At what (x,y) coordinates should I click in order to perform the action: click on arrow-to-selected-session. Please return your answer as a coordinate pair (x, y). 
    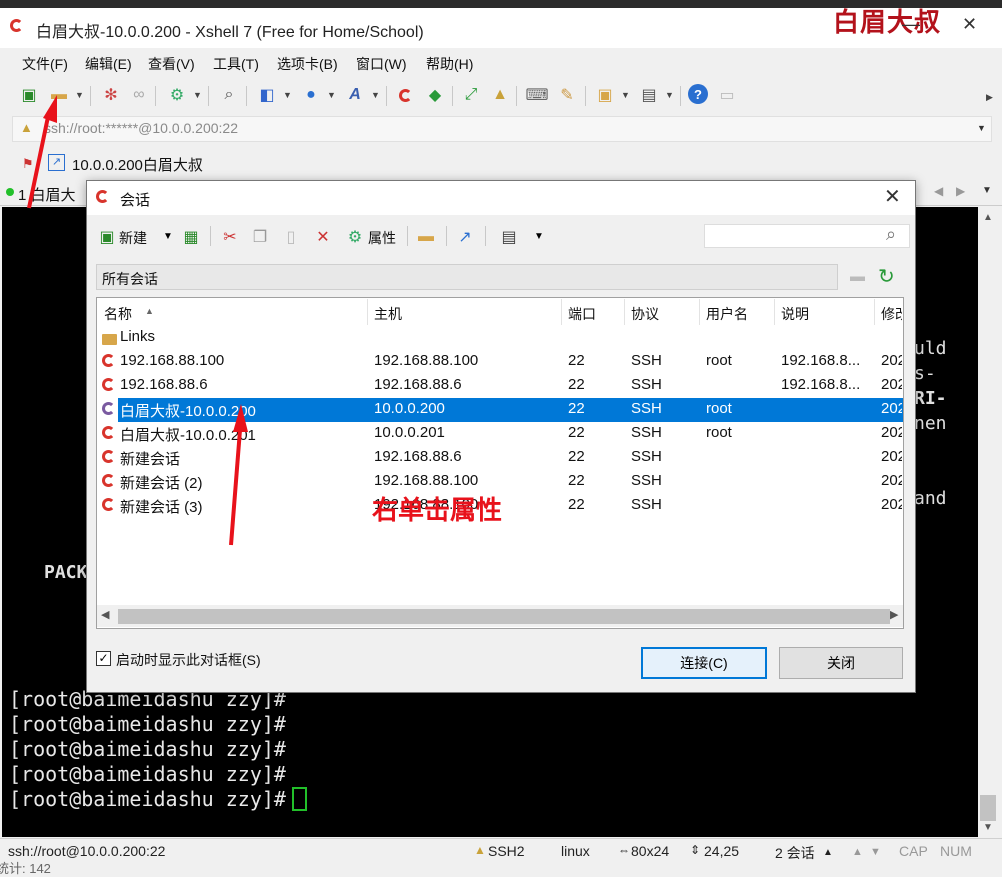
    Looking at the image, I should click on (238, 475).